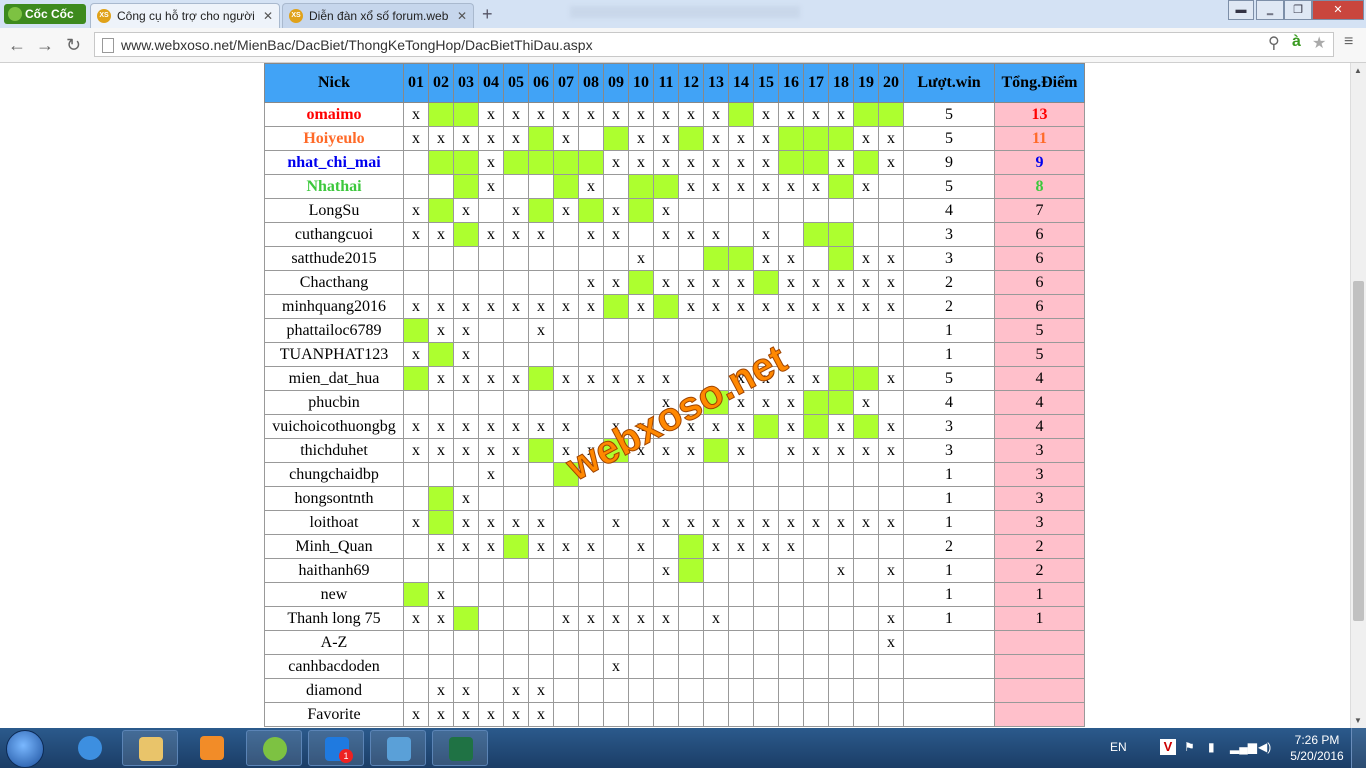 This screenshot has height=768, width=1366. What do you see at coordinates (378, 15) in the screenshot?
I see `tab-inactive: XS Diễn đàn xổ số forum.web ✕` at bounding box center [378, 15].